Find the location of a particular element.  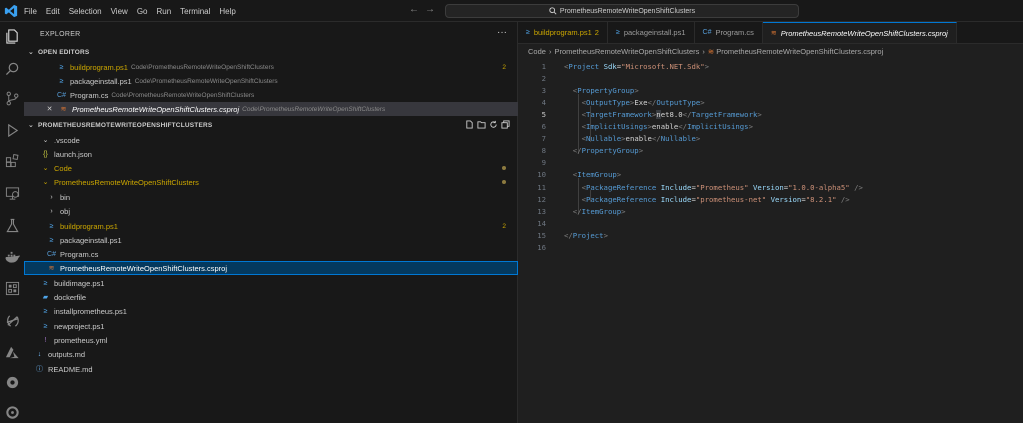

openshift-icon is located at coordinates (12, 320).